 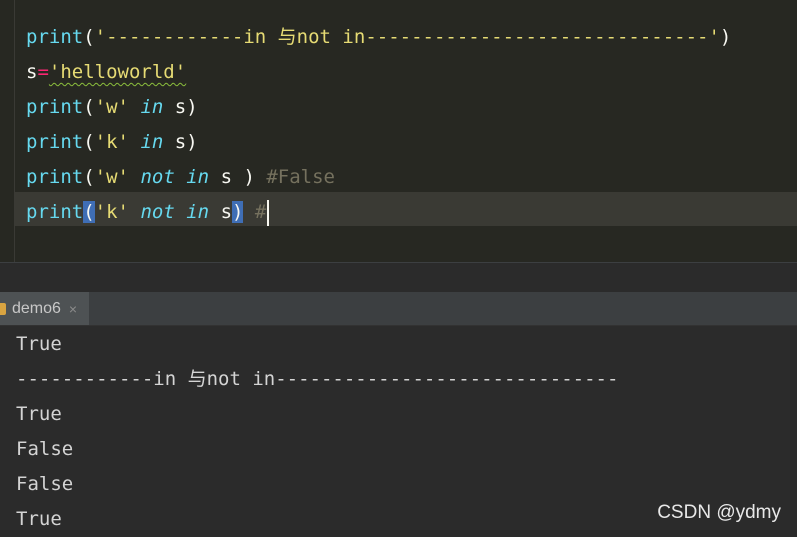 I want to click on code-line-2: s='helloworld', so click(x=106, y=72).